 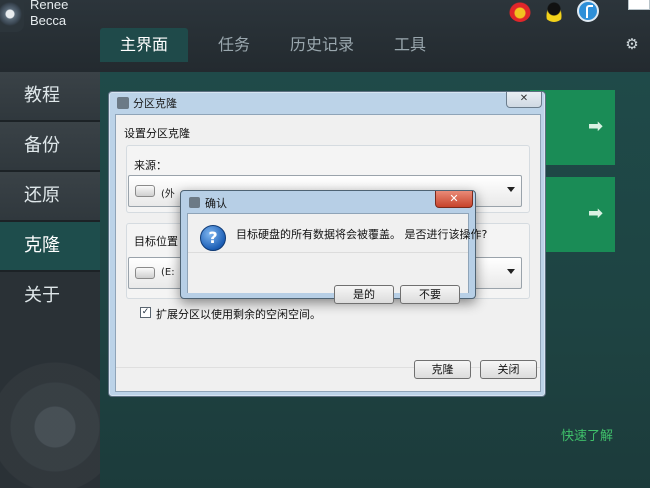 What do you see at coordinates (50, 297) in the screenshot?
I see `sidebar-item-about: 关于` at bounding box center [50, 297].